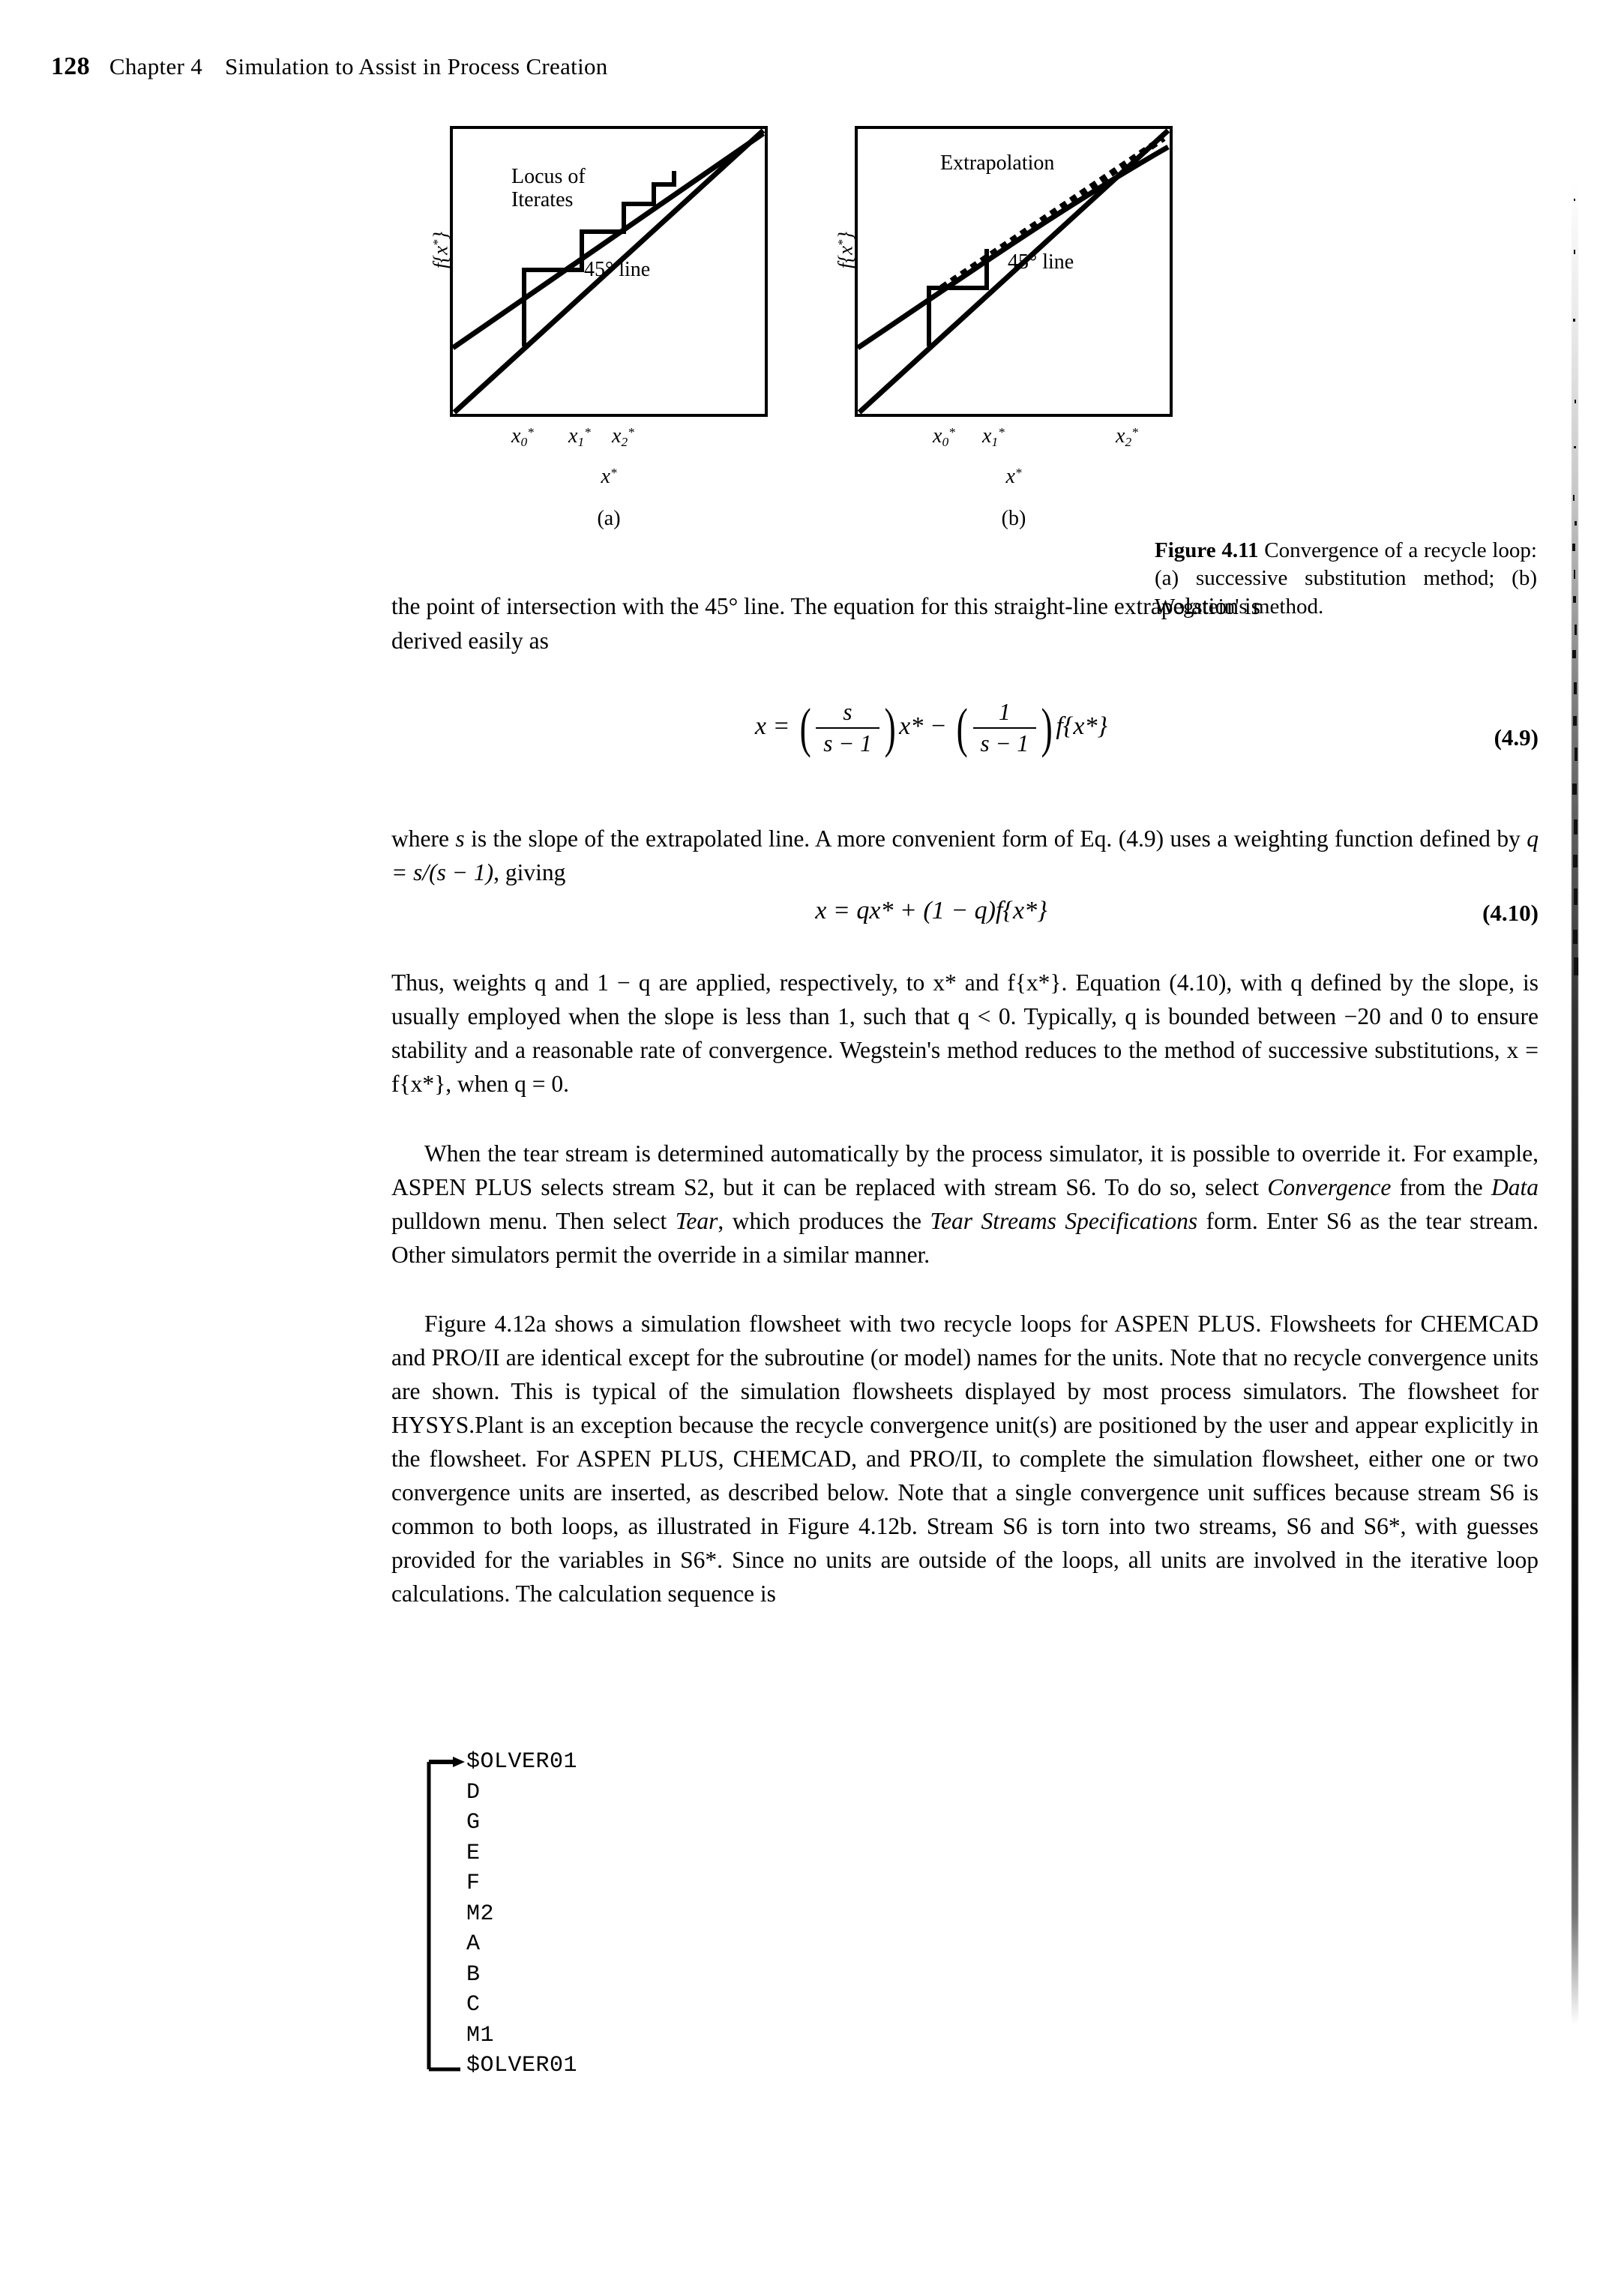 This screenshot has height=2286, width=1624. What do you see at coordinates (1041, 262) in the screenshot?
I see `panel-b-annotation-45line: 45° line` at bounding box center [1041, 262].